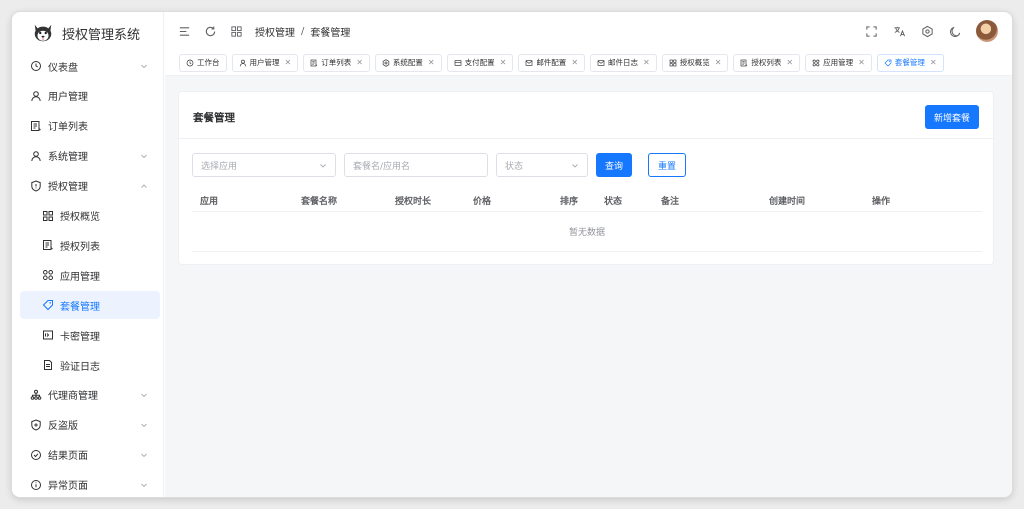 The image size is (1024, 509). What do you see at coordinates (987, 31) in the screenshot?
I see `avatar` at bounding box center [987, 31].